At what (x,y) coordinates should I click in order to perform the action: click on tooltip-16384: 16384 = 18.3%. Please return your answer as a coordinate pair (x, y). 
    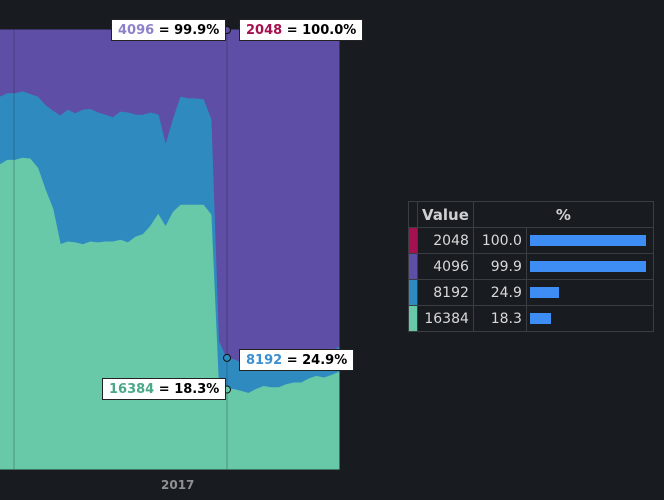
    Looking at the image, I should click on (164, 389).